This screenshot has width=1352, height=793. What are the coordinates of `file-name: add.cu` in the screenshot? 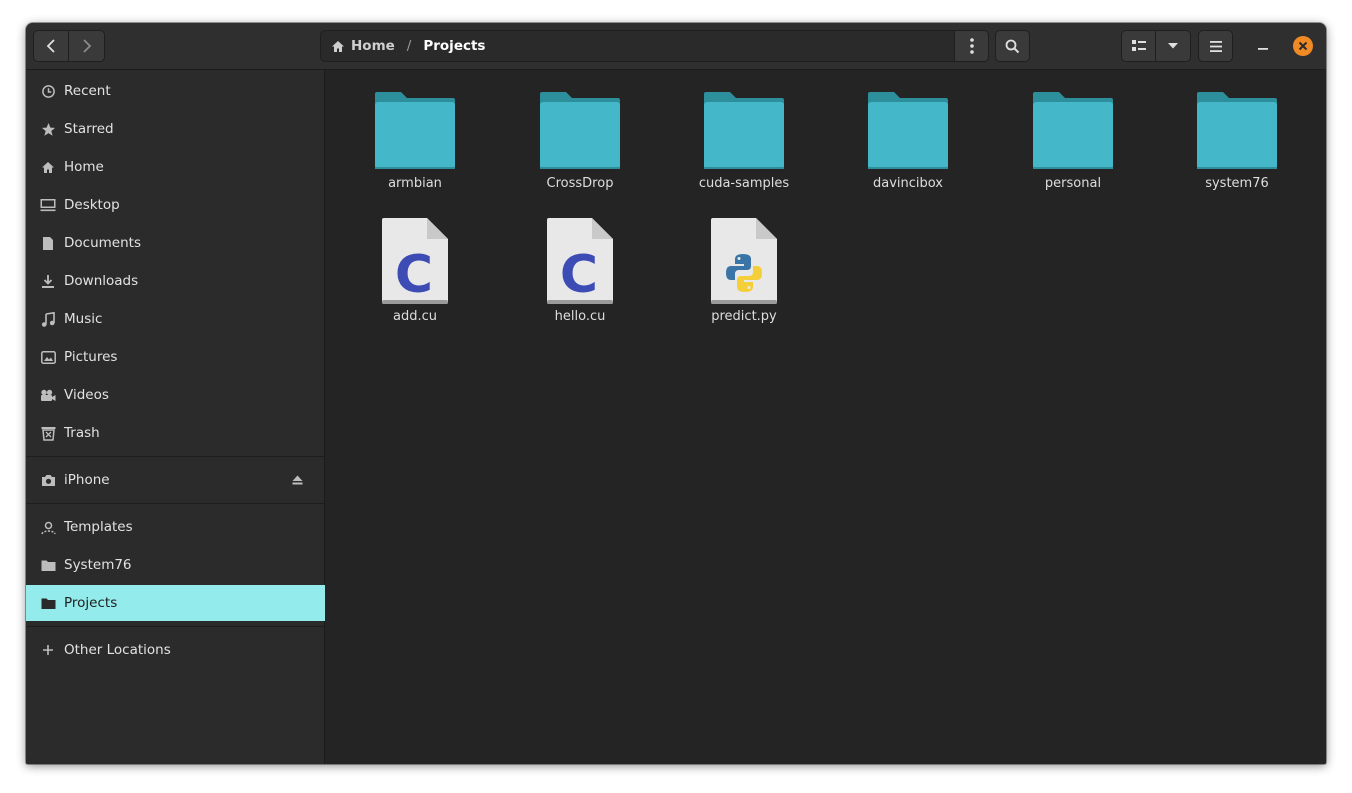 It's located at (415, 316).